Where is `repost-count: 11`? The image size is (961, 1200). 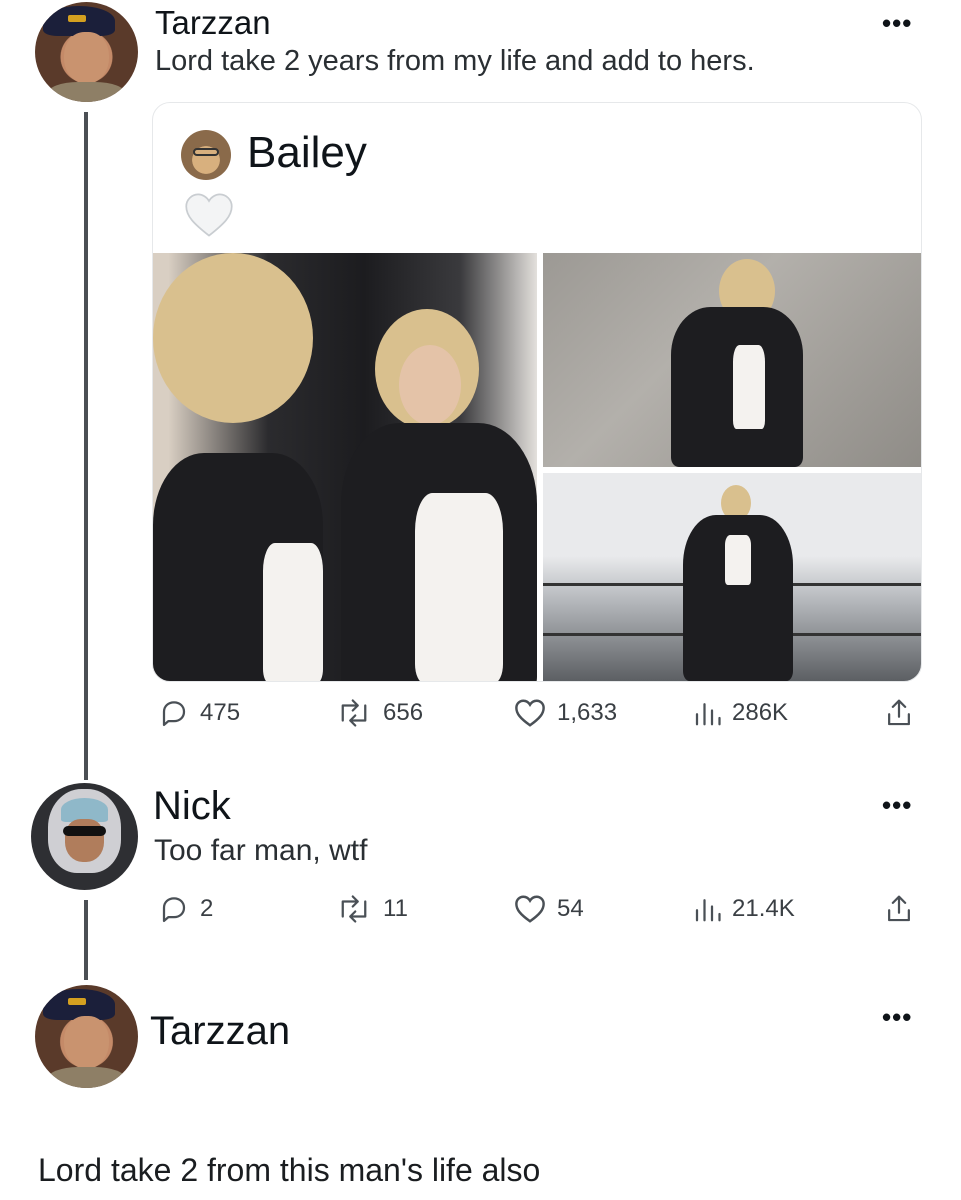
repost-count: 11 is located at coordinates (395, 908).